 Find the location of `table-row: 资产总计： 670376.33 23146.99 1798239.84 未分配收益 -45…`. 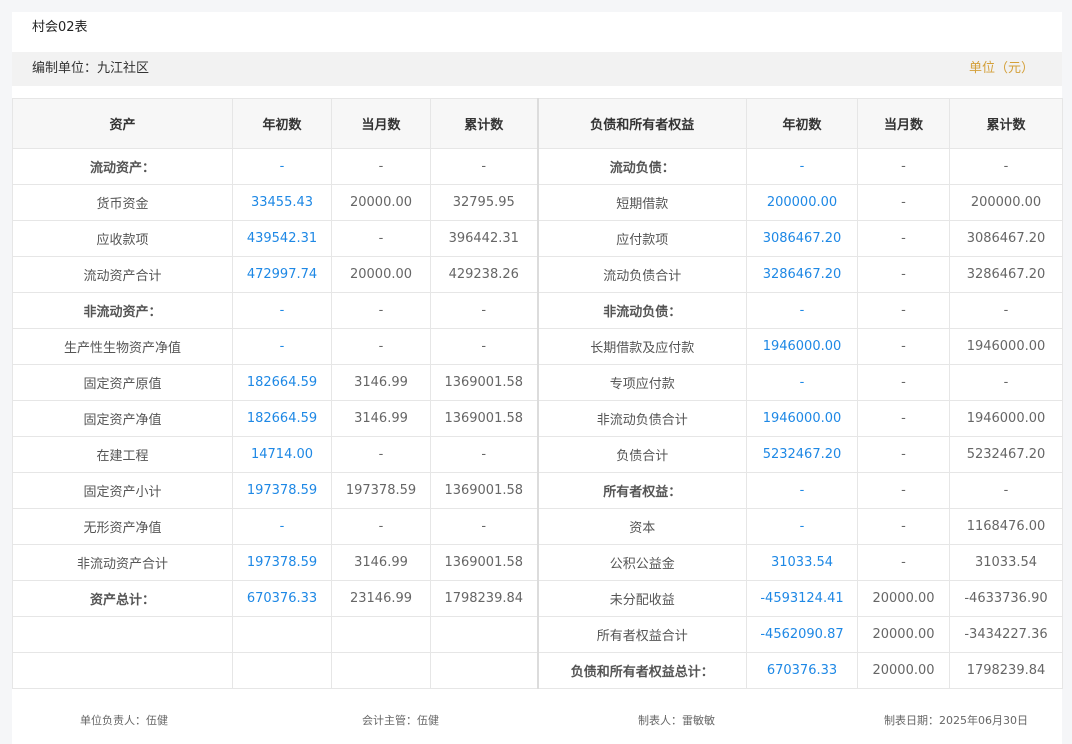

table-row: 资产总计： 670376.33 23146.99 1798239.84 未分配收益 -45… is located at coordinates (537, 598).